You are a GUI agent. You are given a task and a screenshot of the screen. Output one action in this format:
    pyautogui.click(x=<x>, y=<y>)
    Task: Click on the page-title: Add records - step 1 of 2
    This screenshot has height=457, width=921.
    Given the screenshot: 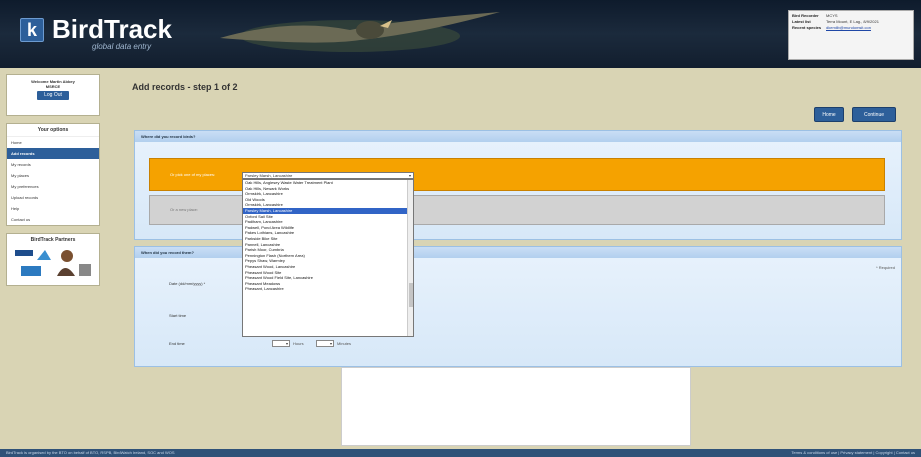 What is the action you would take?
    pyautogui.click(x=185, y=87)
    